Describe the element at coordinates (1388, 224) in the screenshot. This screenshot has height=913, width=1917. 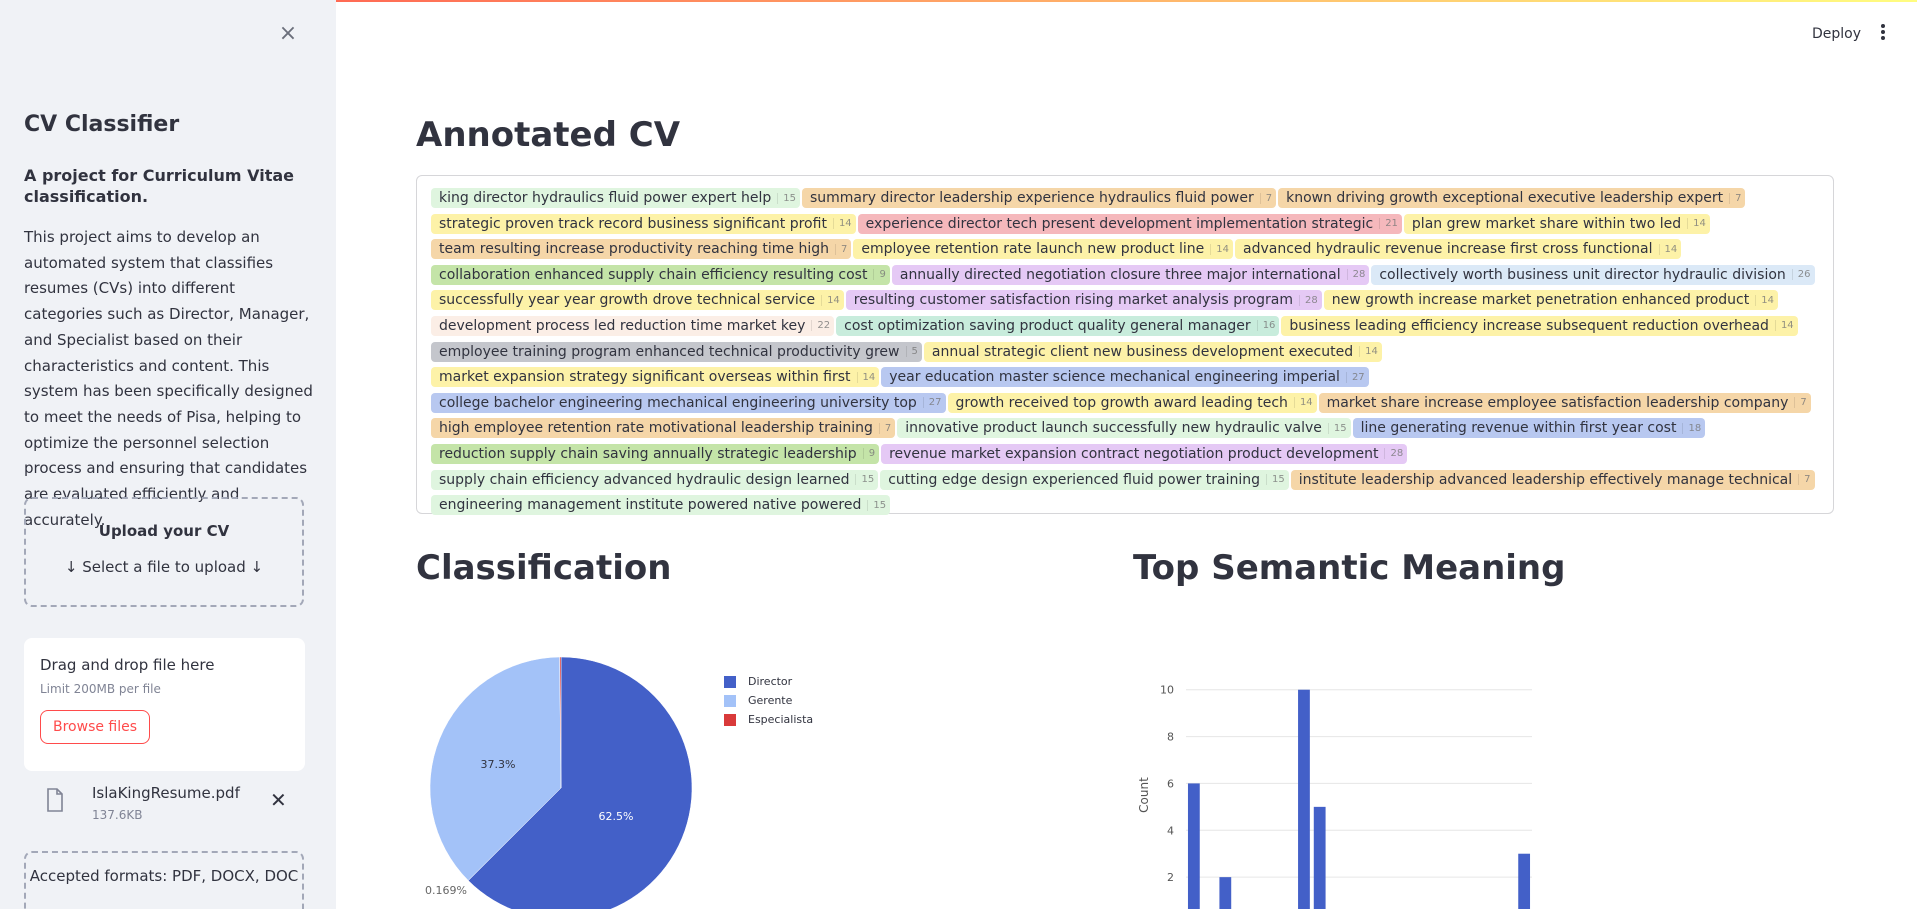
I see `chip-tag: 21` at that location.